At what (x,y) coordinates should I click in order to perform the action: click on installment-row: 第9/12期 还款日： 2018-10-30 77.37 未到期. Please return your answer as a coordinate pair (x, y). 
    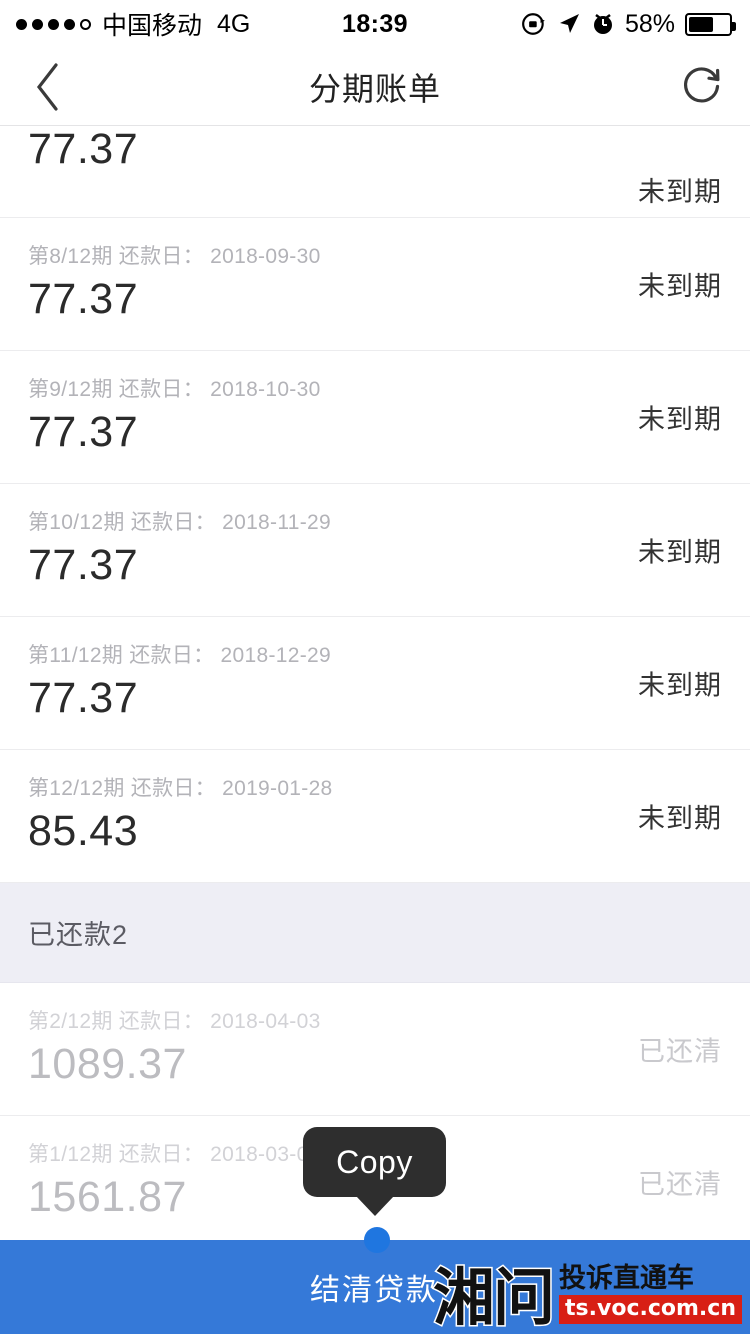
    Looking at the image, I should click on (375, 417).